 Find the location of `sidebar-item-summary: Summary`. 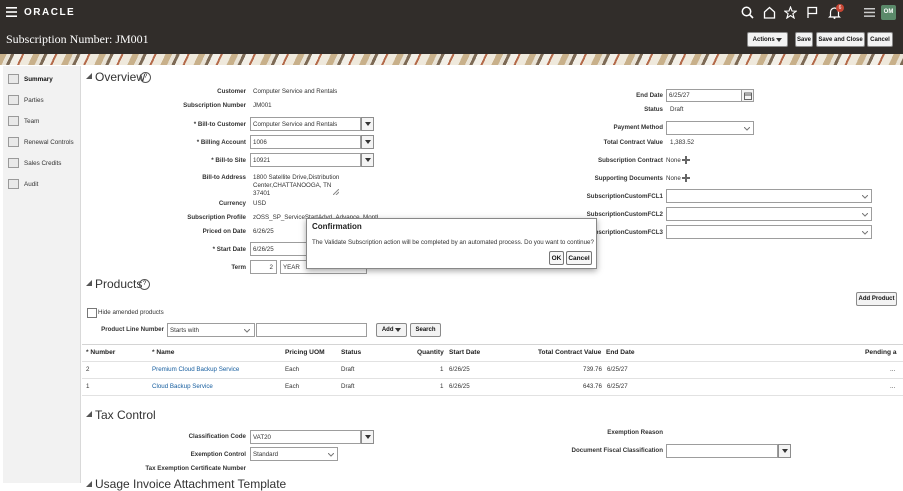

sidebar-item-summary: Summary is located at coordinates (30, 79).